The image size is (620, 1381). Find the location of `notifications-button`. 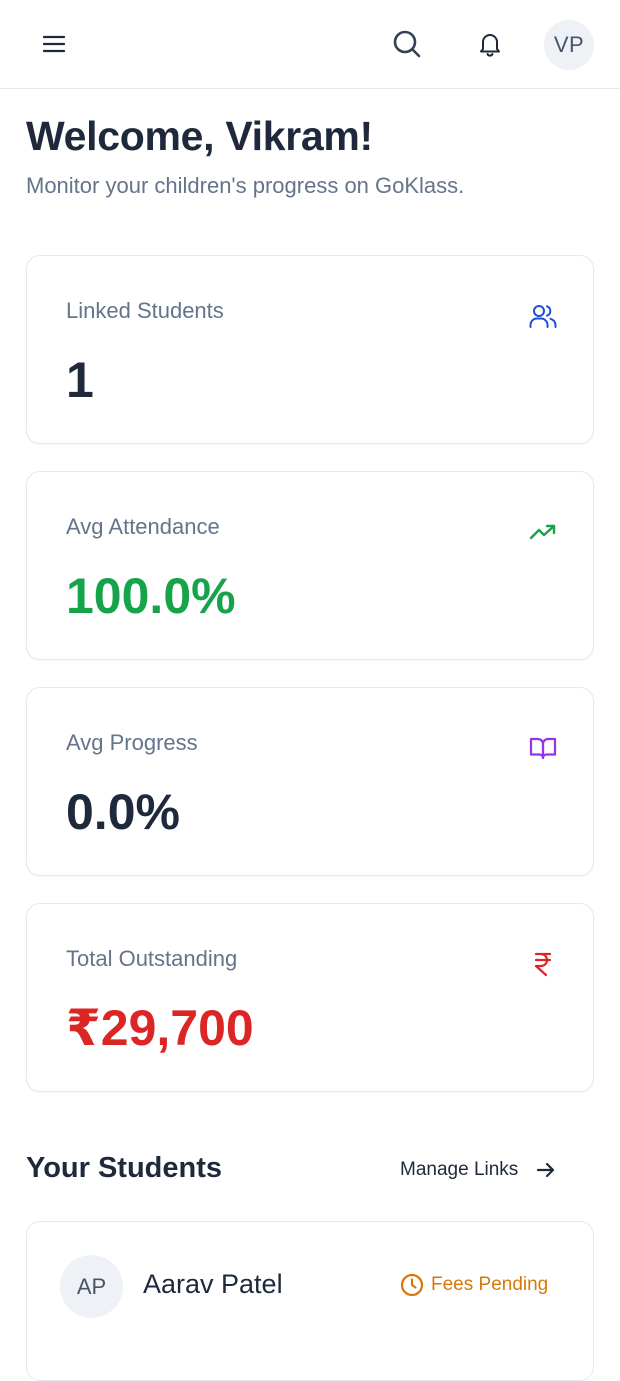

notifications-button is located at coordinates (490, 44).